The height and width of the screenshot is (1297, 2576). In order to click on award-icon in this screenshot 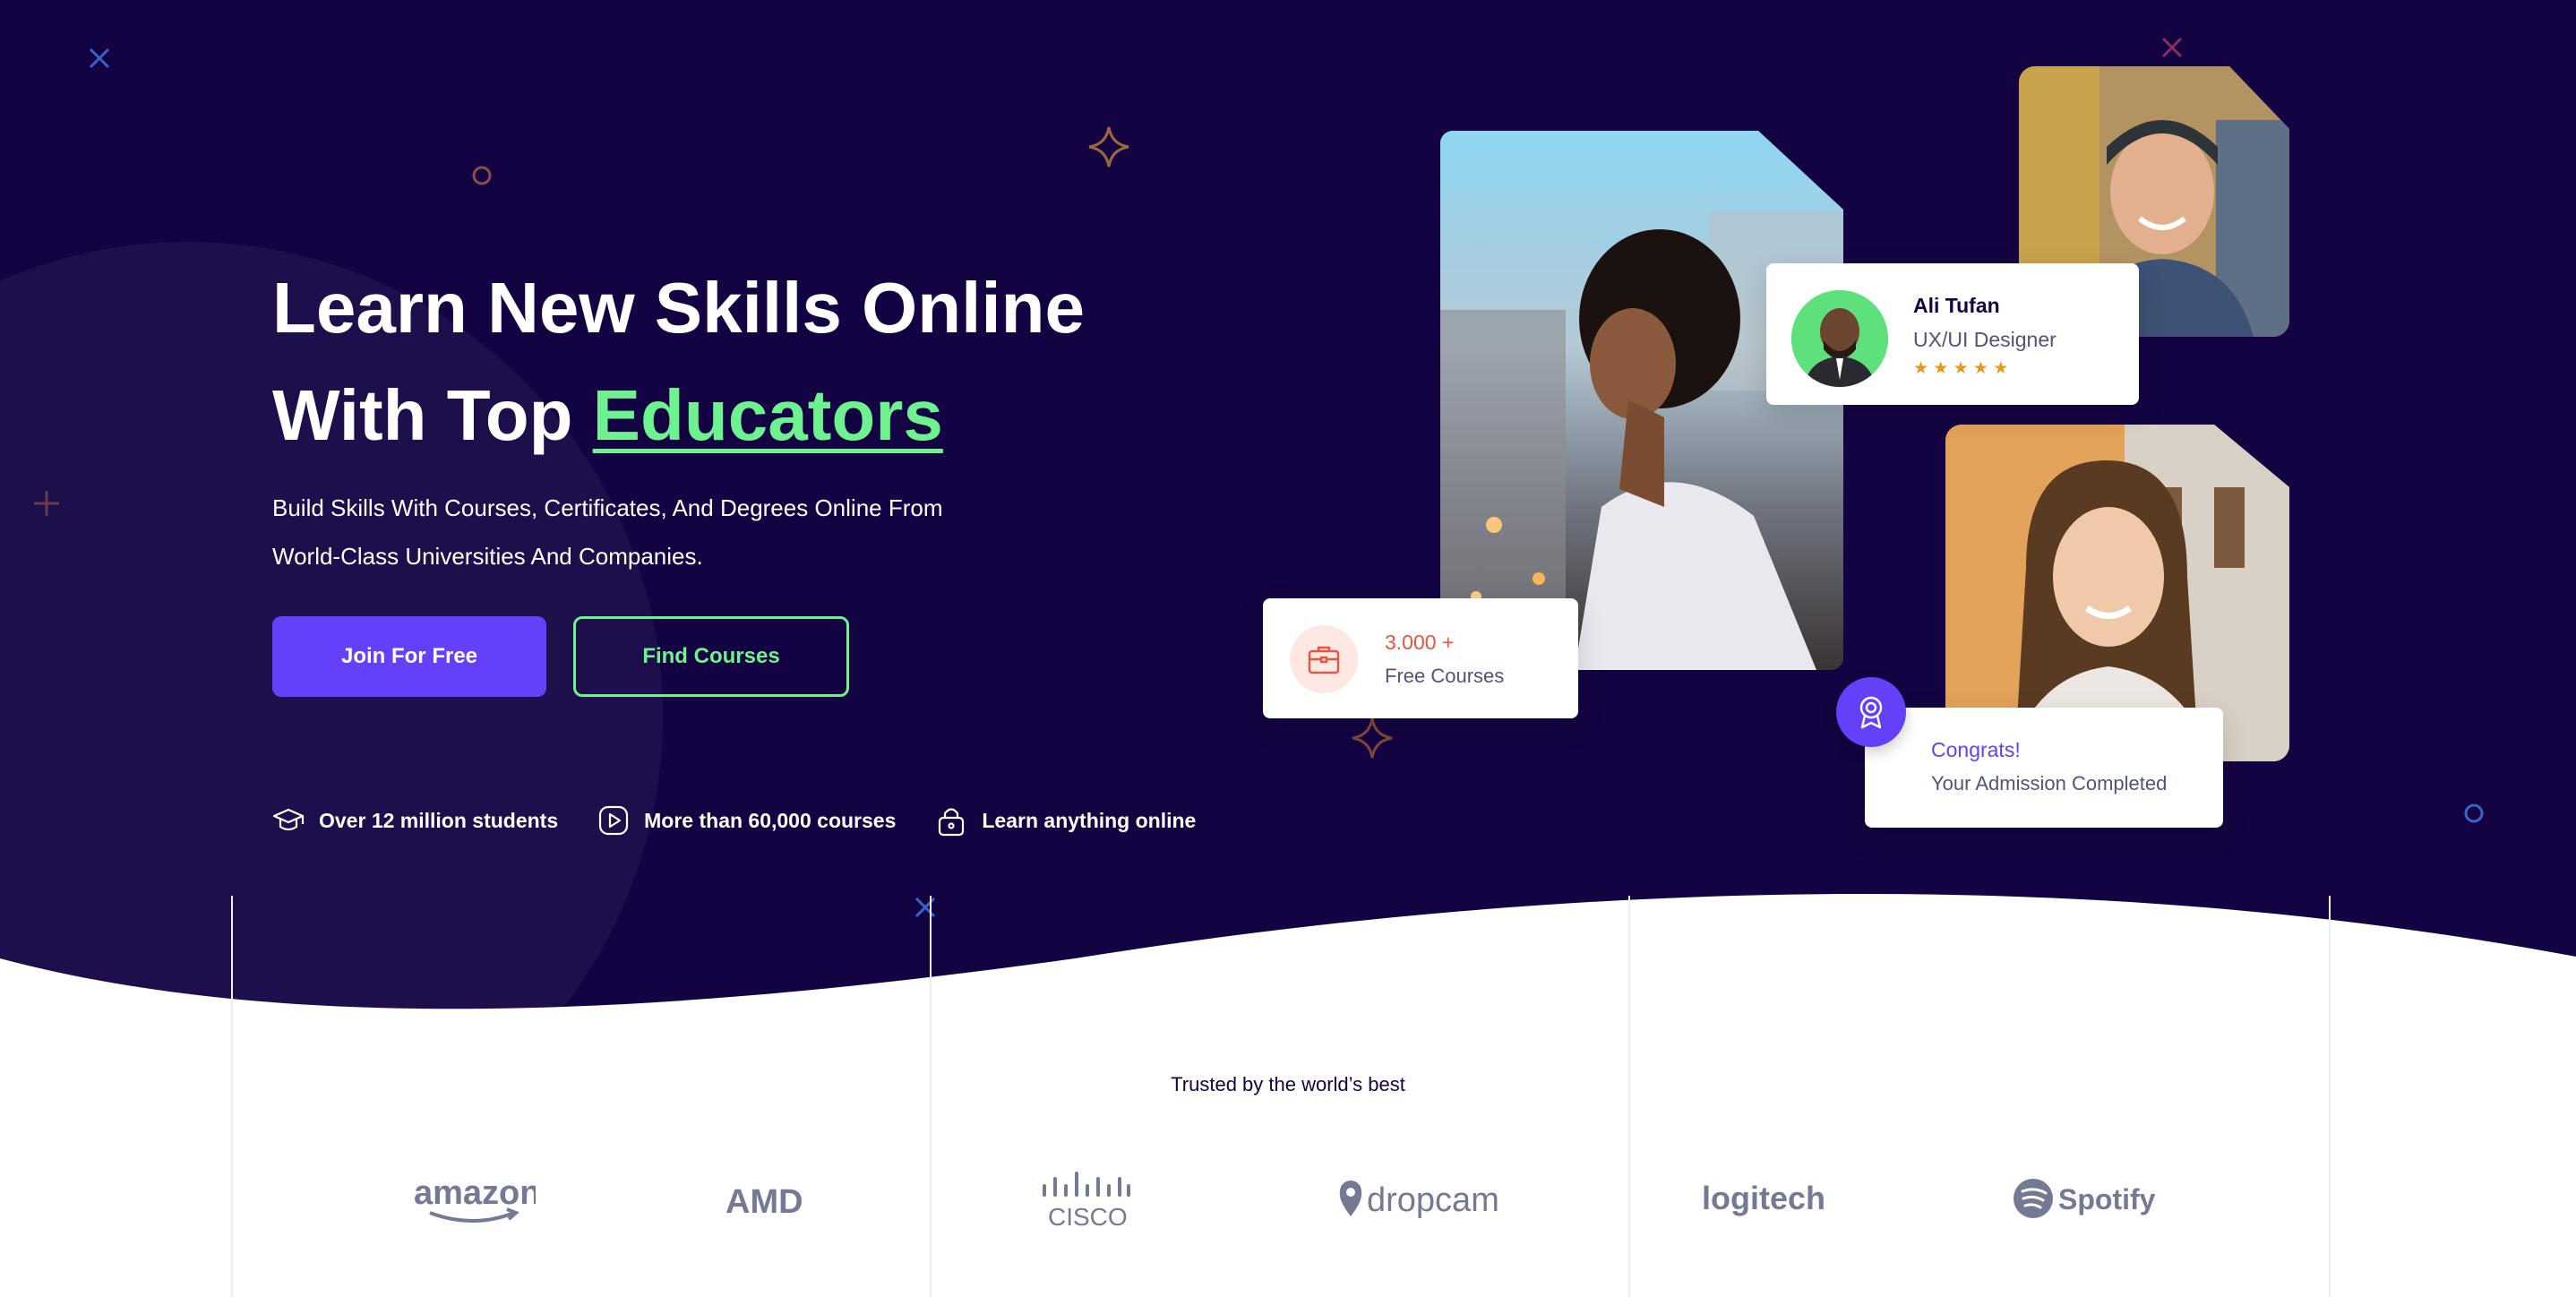, I will do `click(1871, 712)`.